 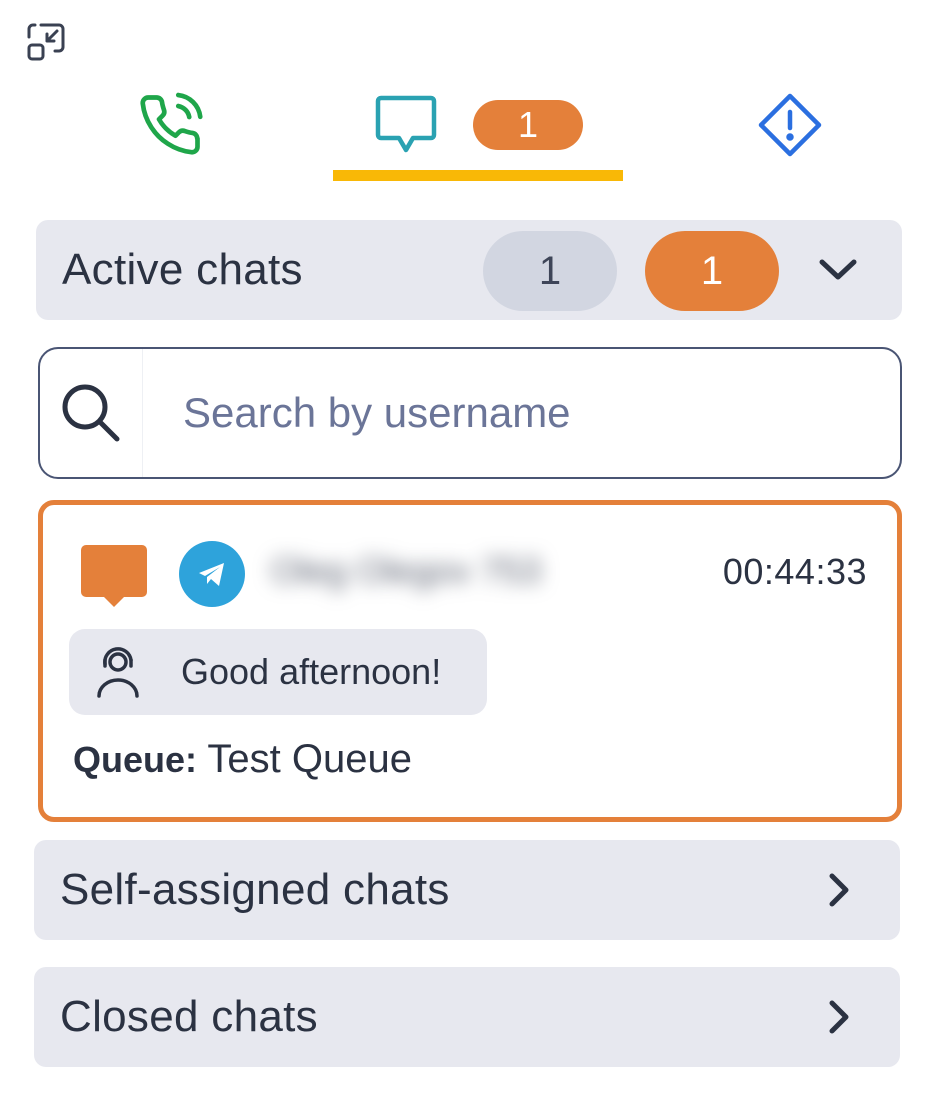 What do you see at coordinates (712, 271) in the screenshot?
I see `active-chats-unread-badge: 1` at bounding box center [712, 271].